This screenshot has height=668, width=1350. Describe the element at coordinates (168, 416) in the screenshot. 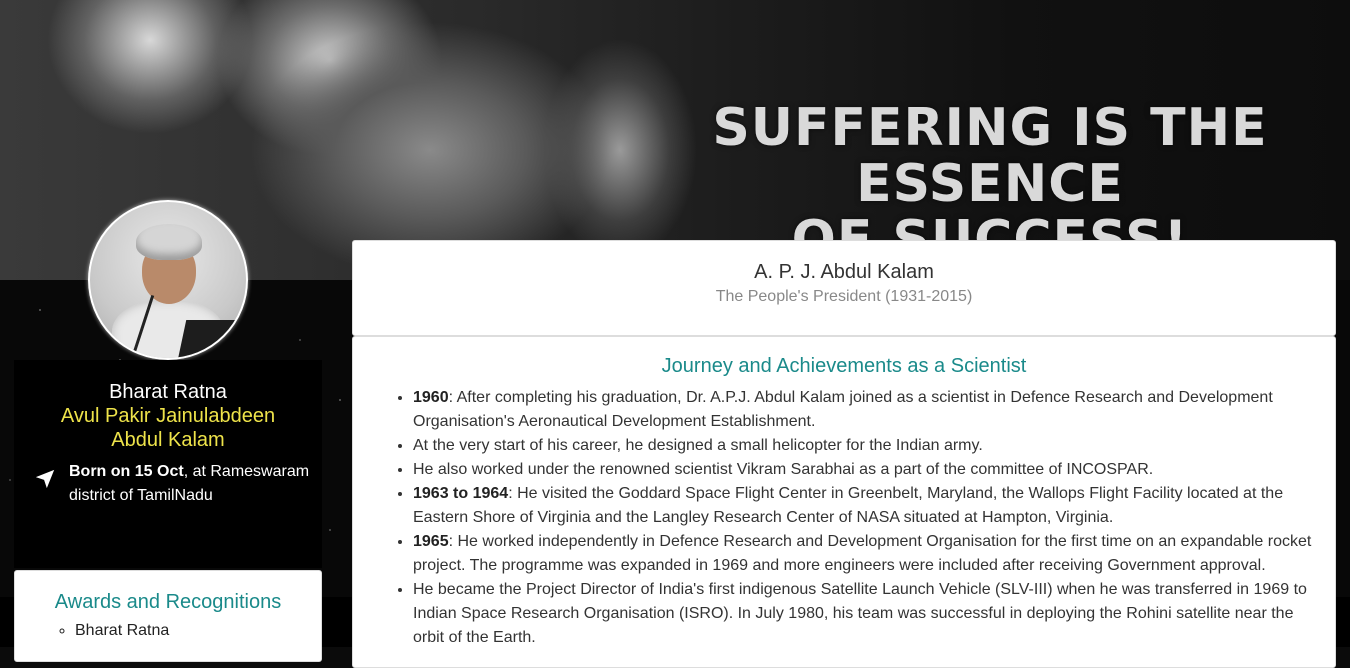

I see `profile-name-line-1: Avul Pakir Jainulabdeen` at that location.